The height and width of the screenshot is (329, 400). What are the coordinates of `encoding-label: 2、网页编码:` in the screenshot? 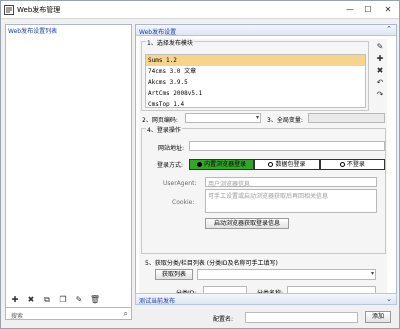 It's located at (160, 120).